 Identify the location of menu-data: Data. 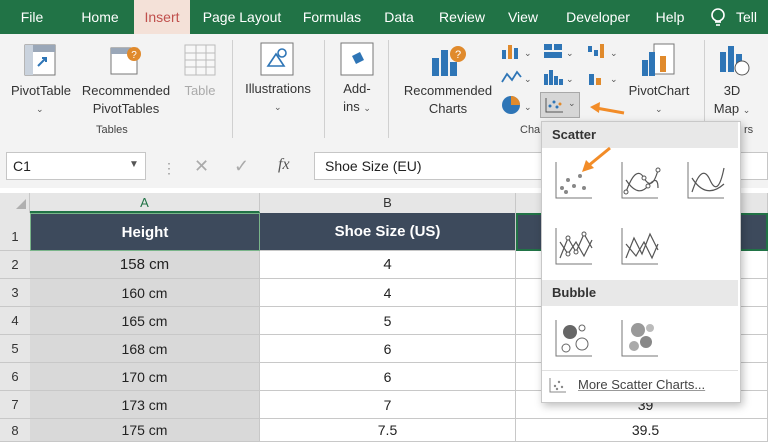
(399, 17).